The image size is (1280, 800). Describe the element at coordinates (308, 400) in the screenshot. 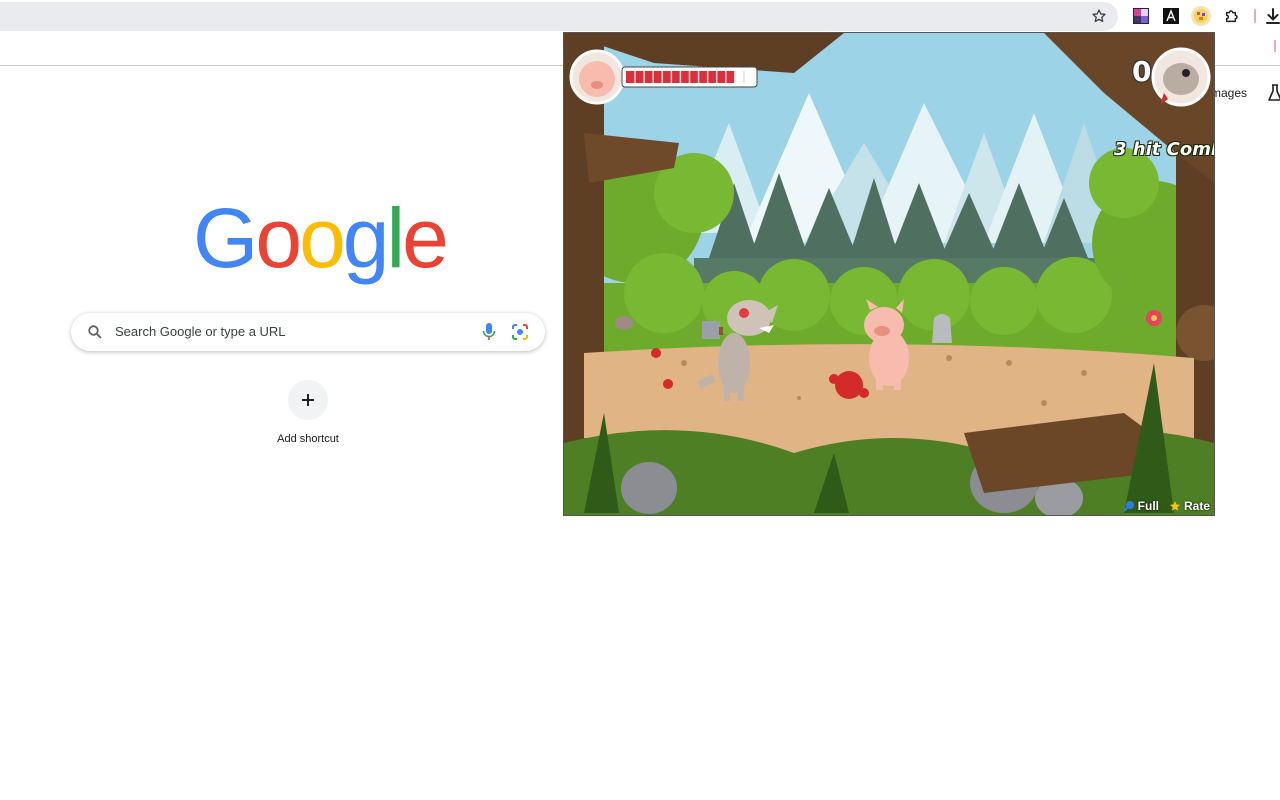

I see `plus-icon` at that location.